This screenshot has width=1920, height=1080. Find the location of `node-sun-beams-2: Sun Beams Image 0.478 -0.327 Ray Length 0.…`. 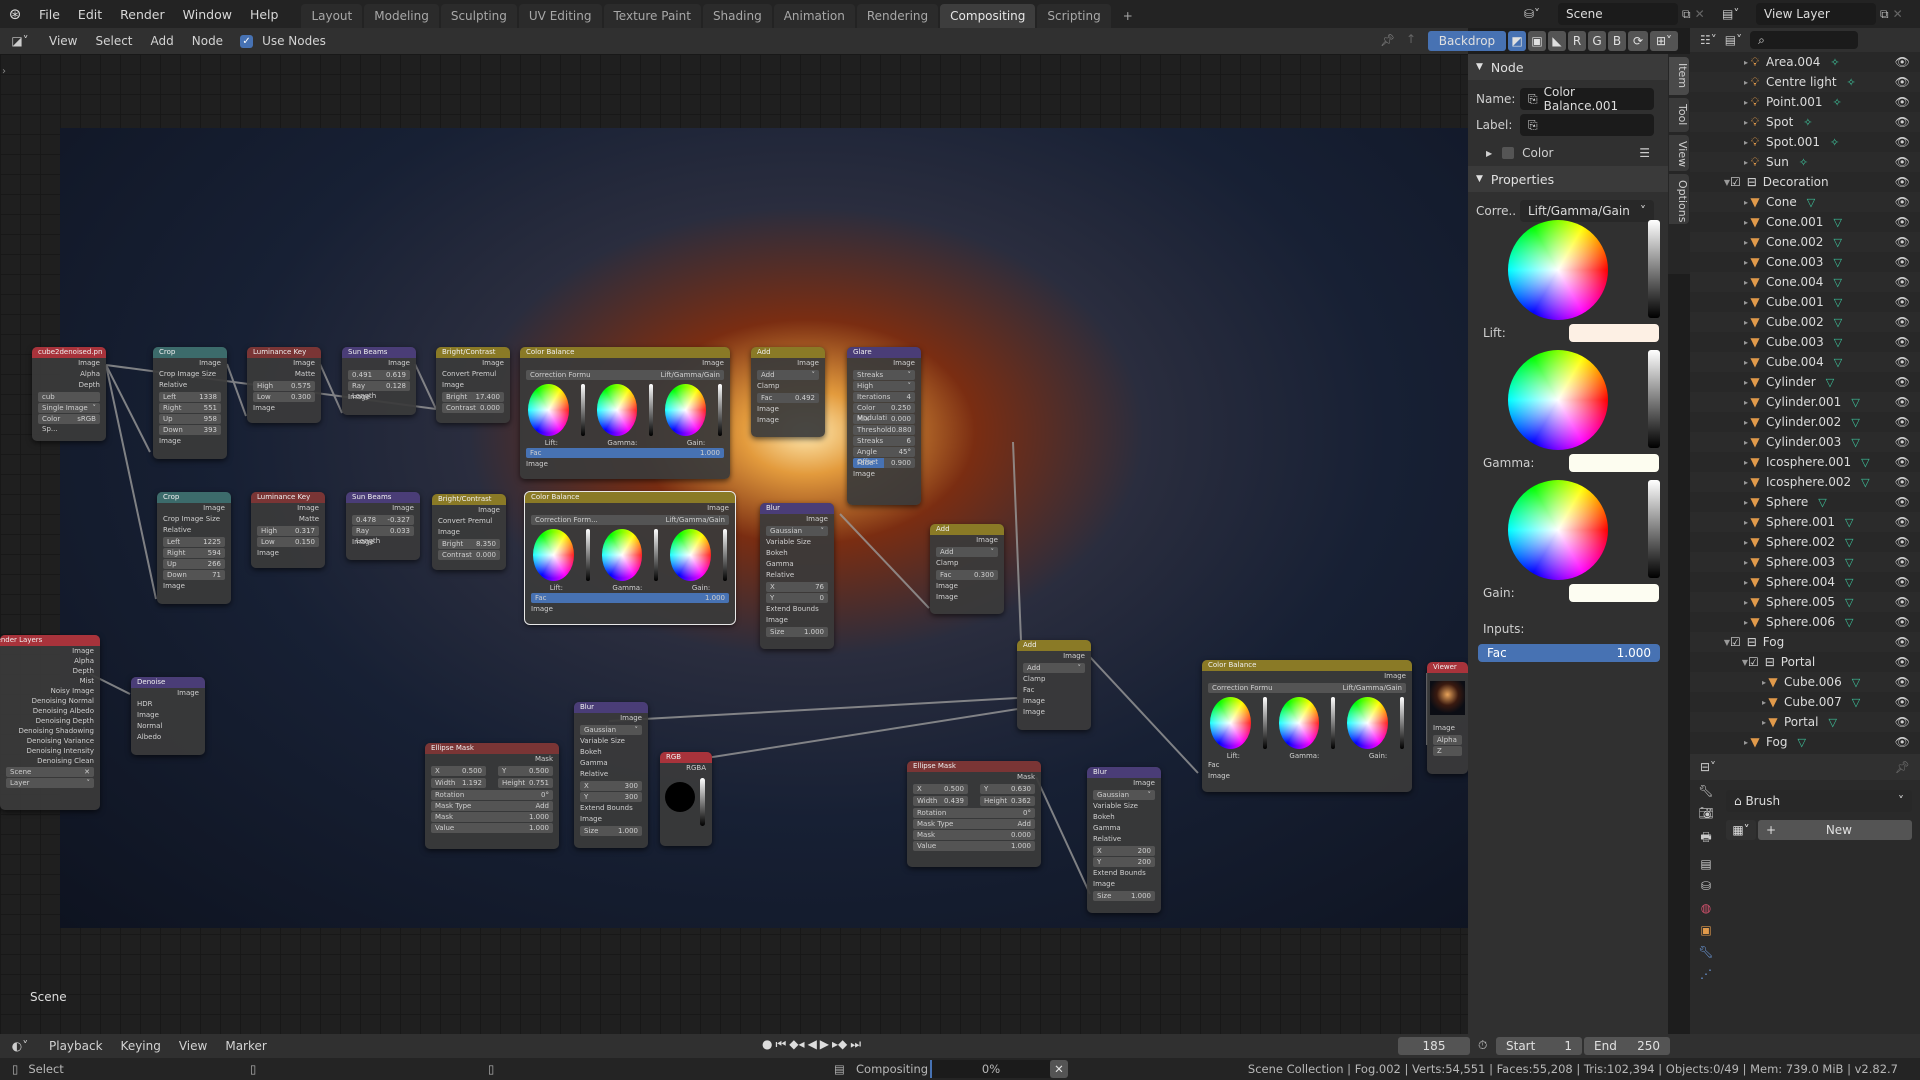

node-sun-beams-2: Sun Beams Image 0.478 -0.327 Ray Length 0.… is located at coordinates (383, 526).